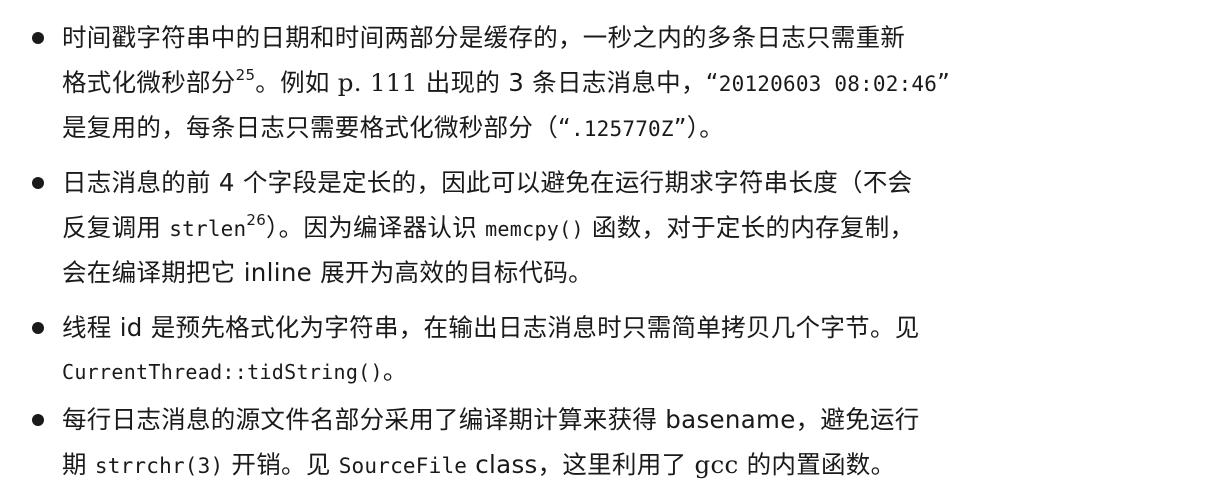  I want to click on text-segment: 线程, so click(91, 327).